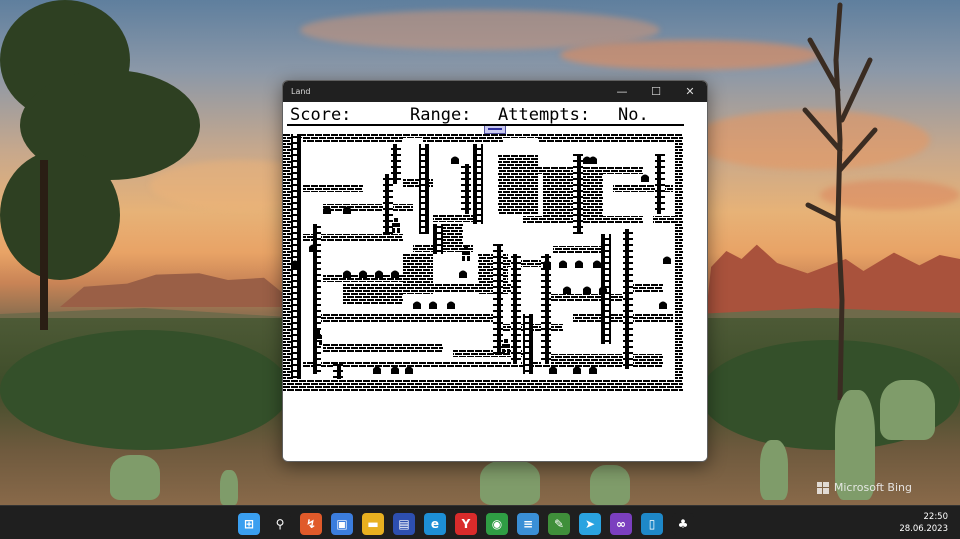  I want to click on edge-icon: e, so click(435, 524).